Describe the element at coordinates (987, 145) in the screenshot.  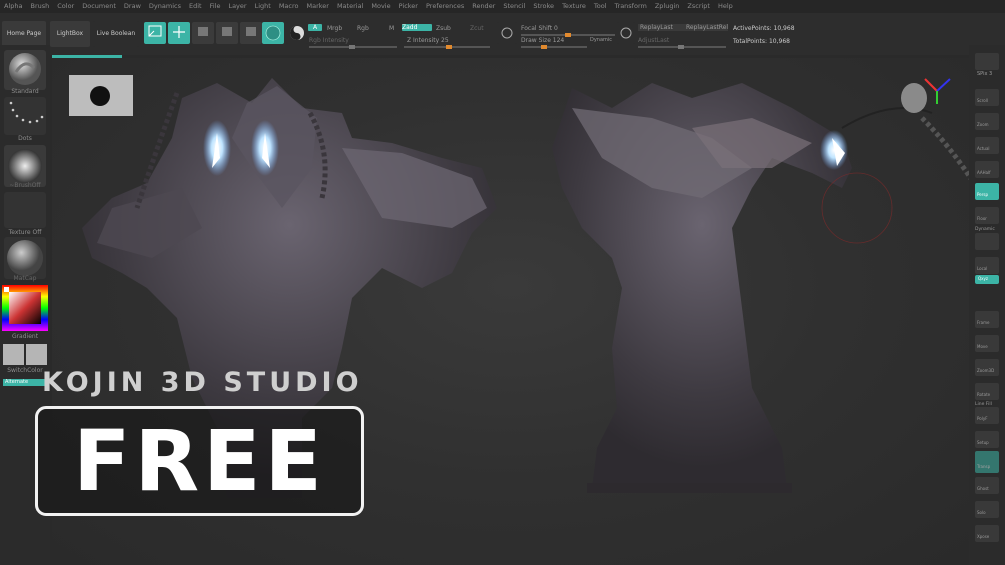
I see `actual-button: Actual` at that location.